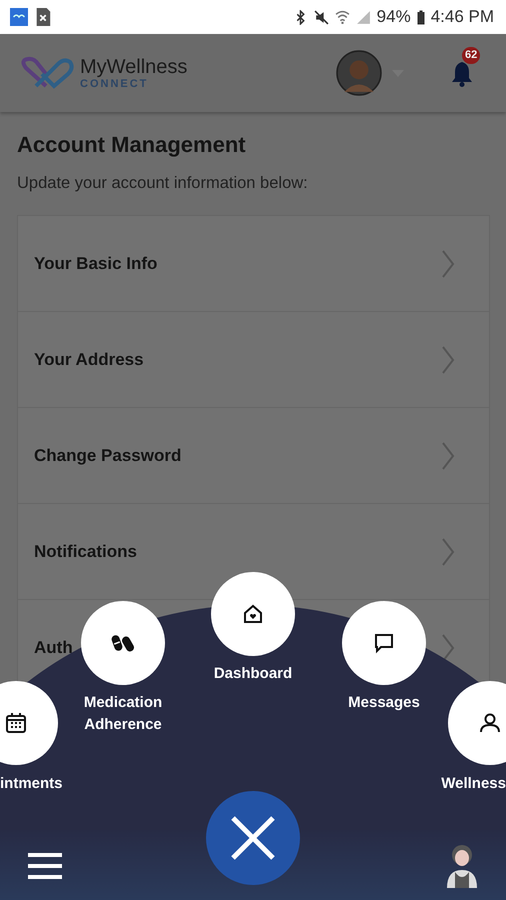 The width and height of the screenshot is (506, 900). What do you see at coordinates (490, 723) in the screenshot?
I see `person-icon` at bounding box center [490, 723].